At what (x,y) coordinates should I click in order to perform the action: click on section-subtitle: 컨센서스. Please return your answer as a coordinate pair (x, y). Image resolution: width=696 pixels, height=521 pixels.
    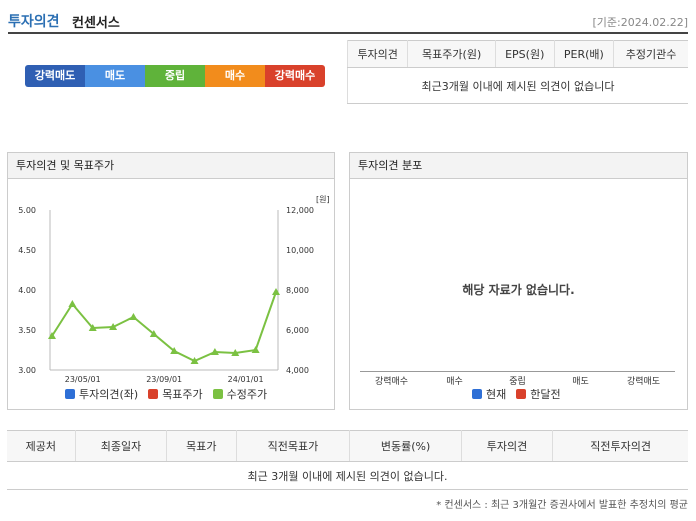
    Looking at the image, I should click on (96, 23).